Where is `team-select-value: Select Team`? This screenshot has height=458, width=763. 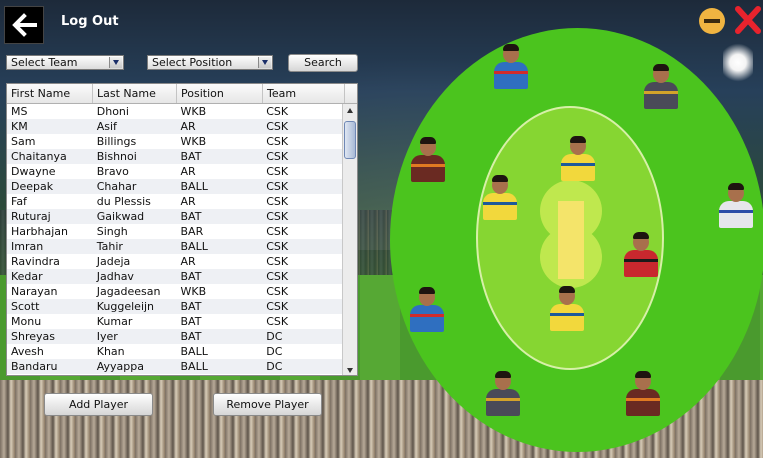
team-select-value: Select Team is located at coordinates (44, 62).